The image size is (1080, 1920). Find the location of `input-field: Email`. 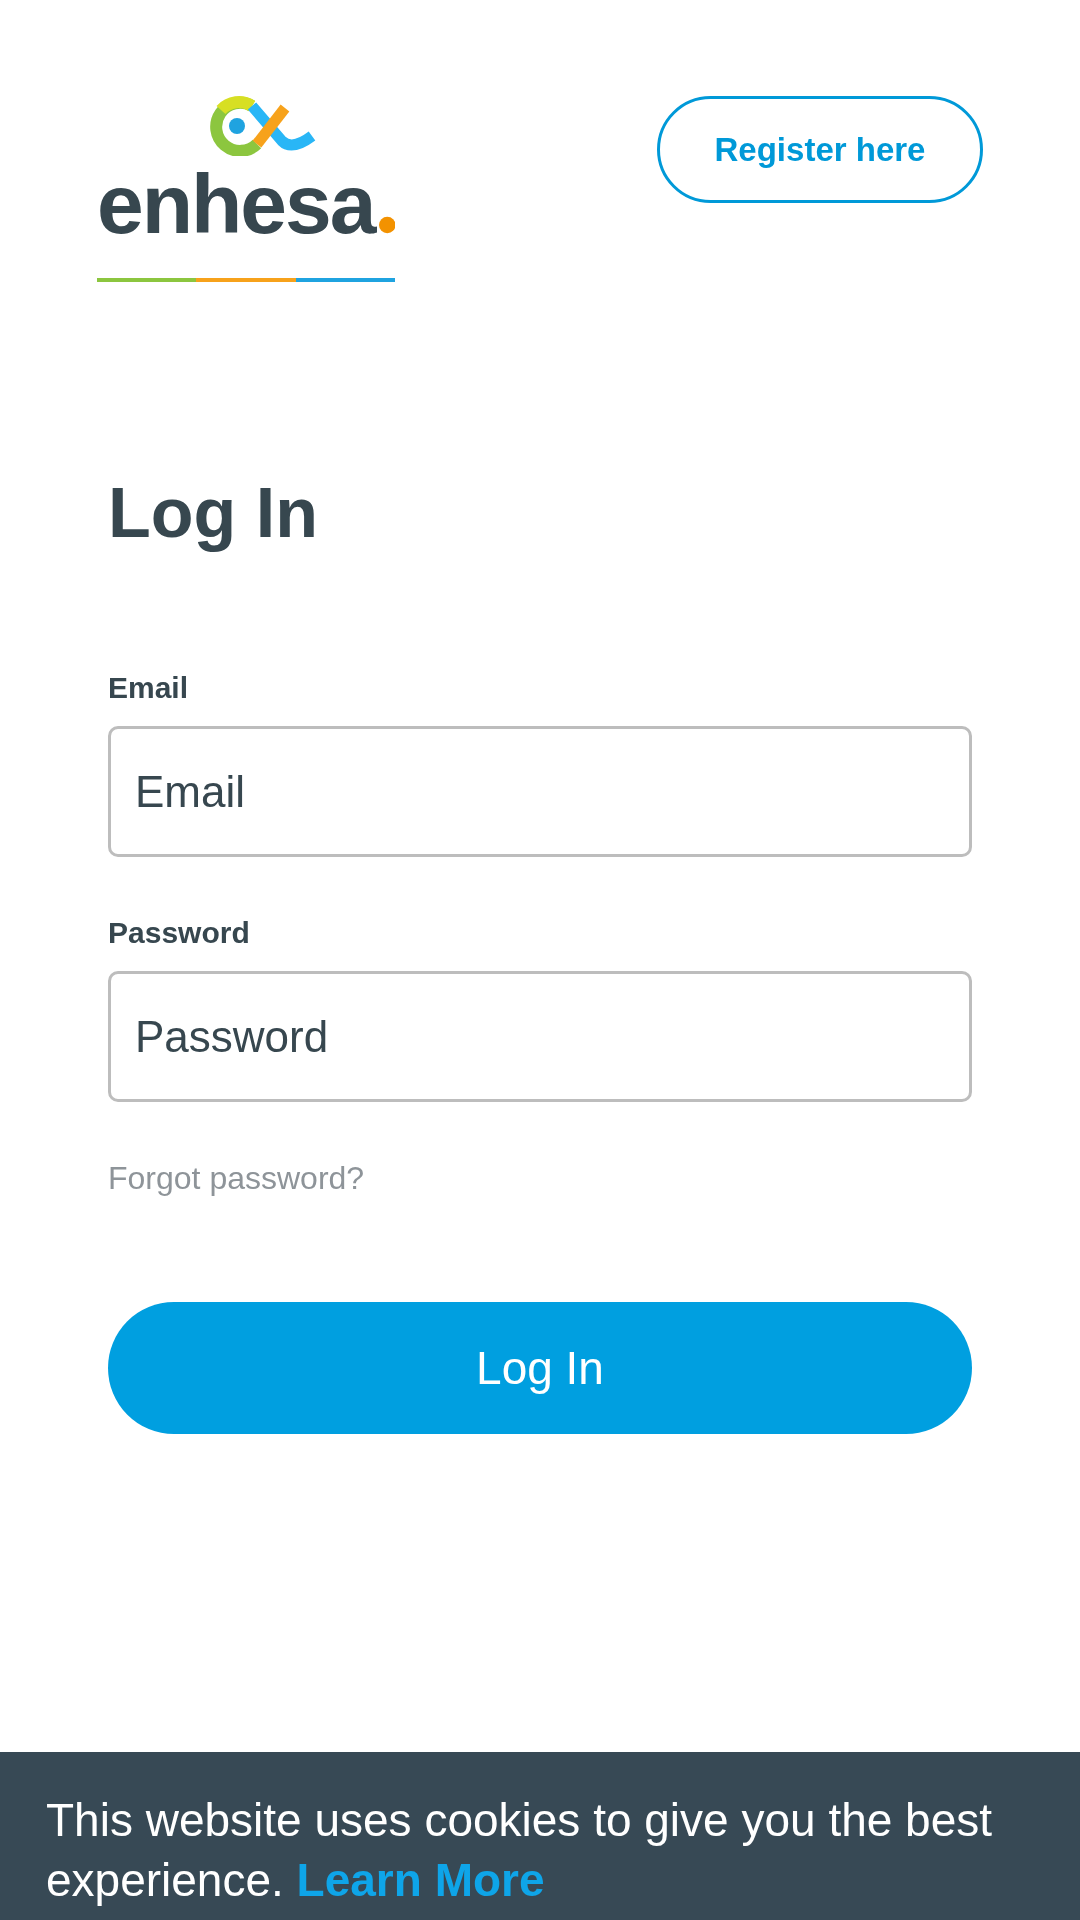

input-field: Email is located at coordinates (540, 791).